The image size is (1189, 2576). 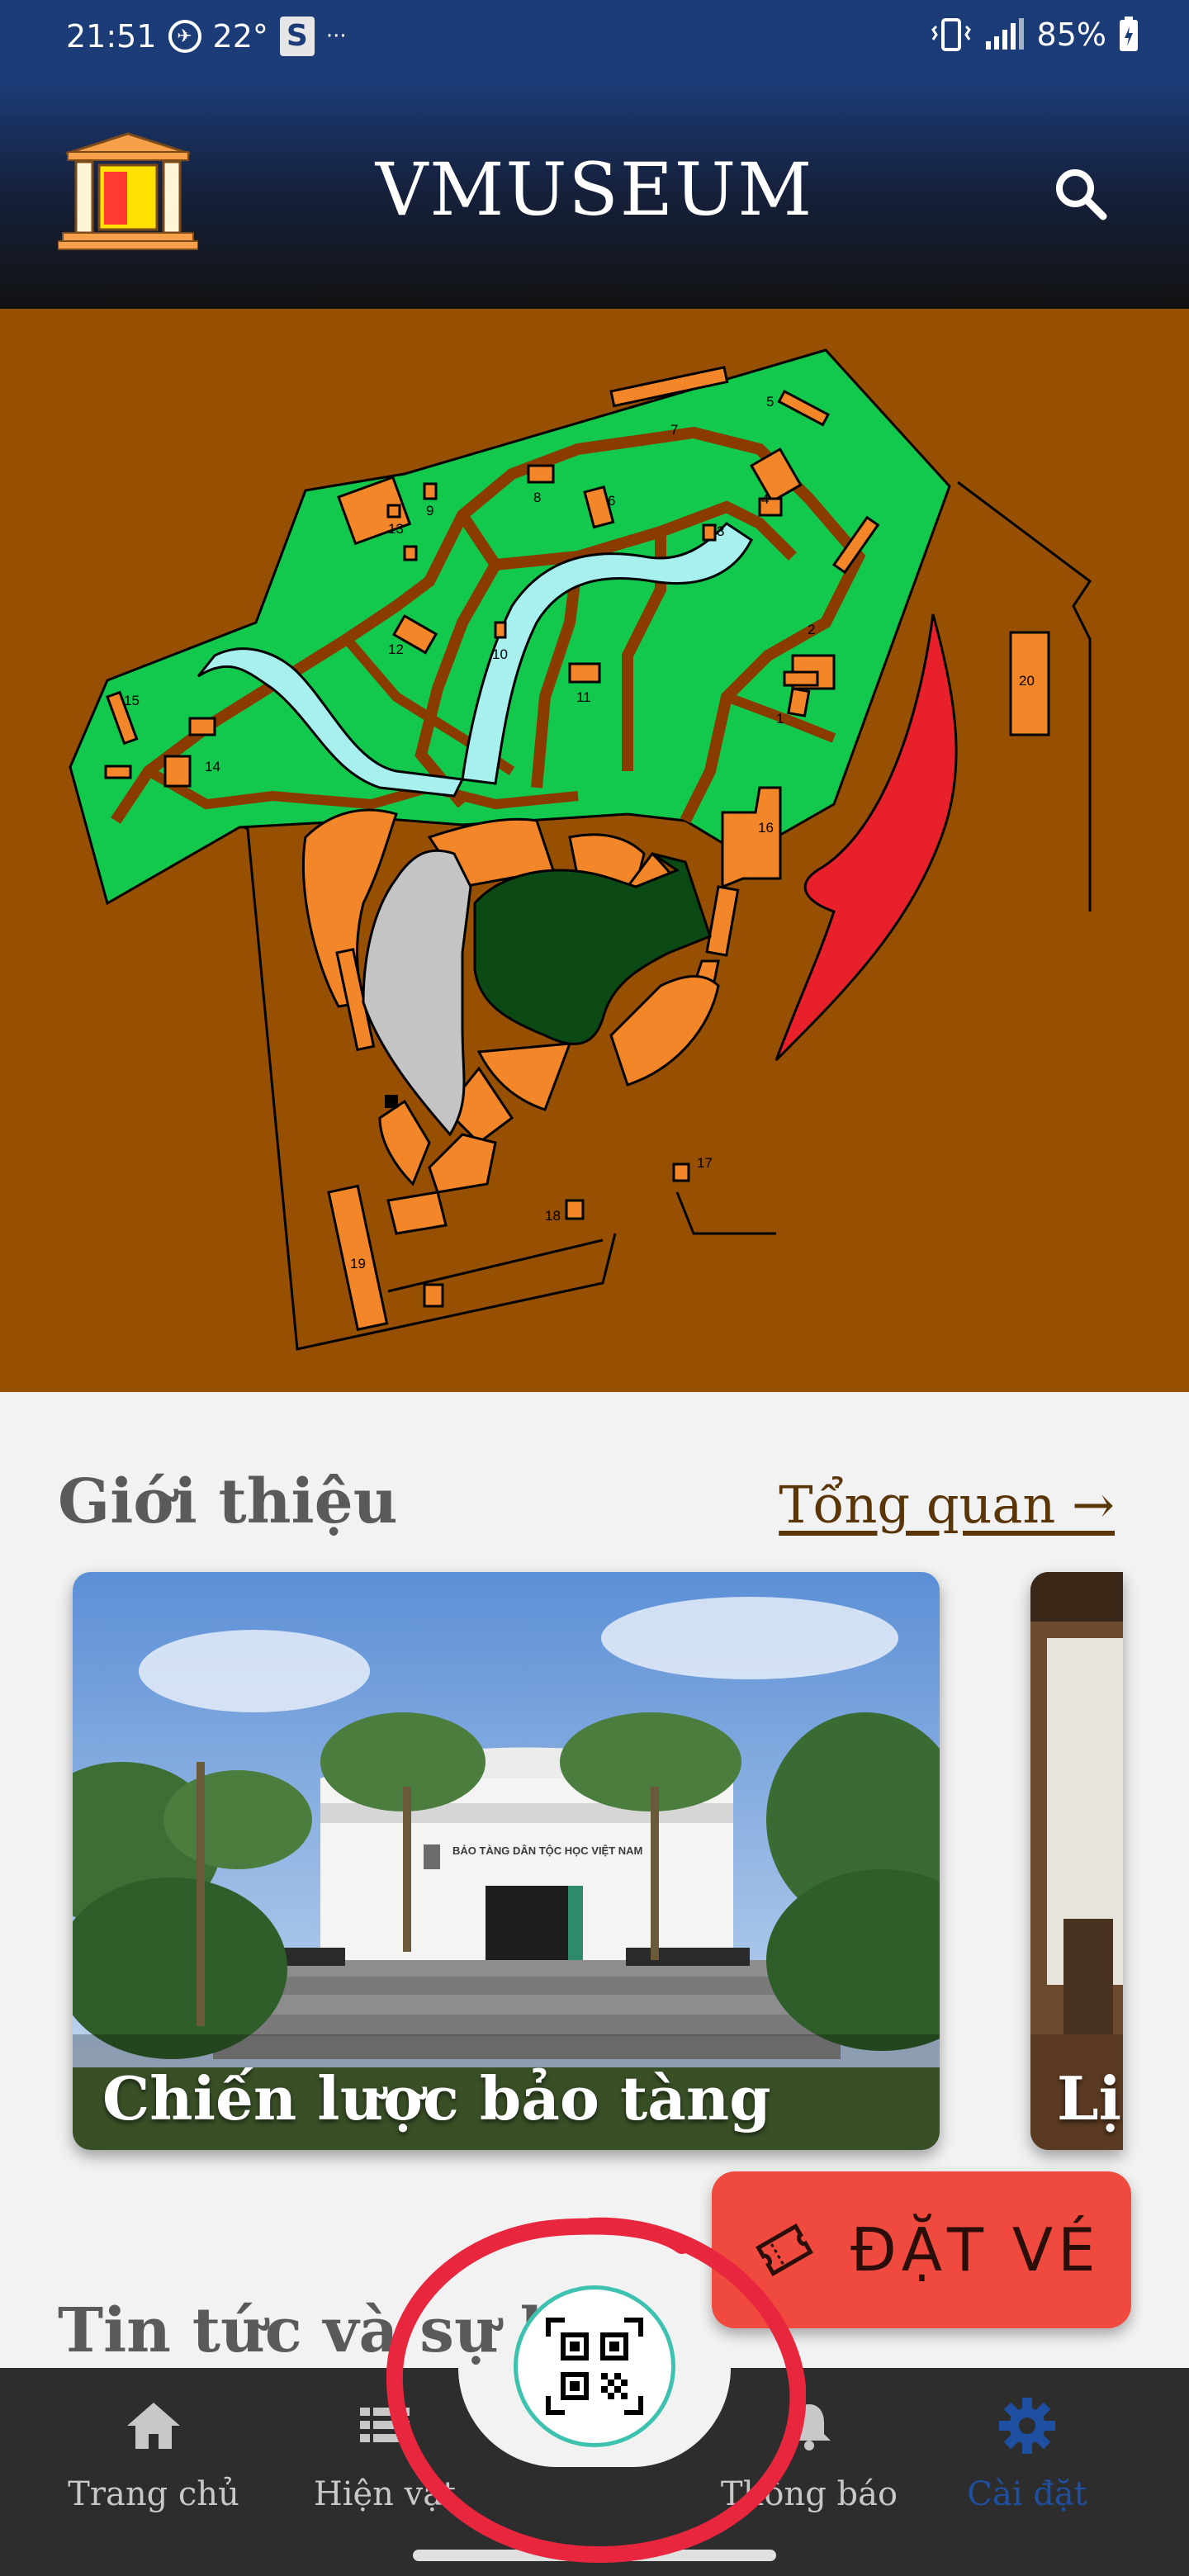 I want to click on nav-item-home: Trang chủ, so click(x=153, y=2453).